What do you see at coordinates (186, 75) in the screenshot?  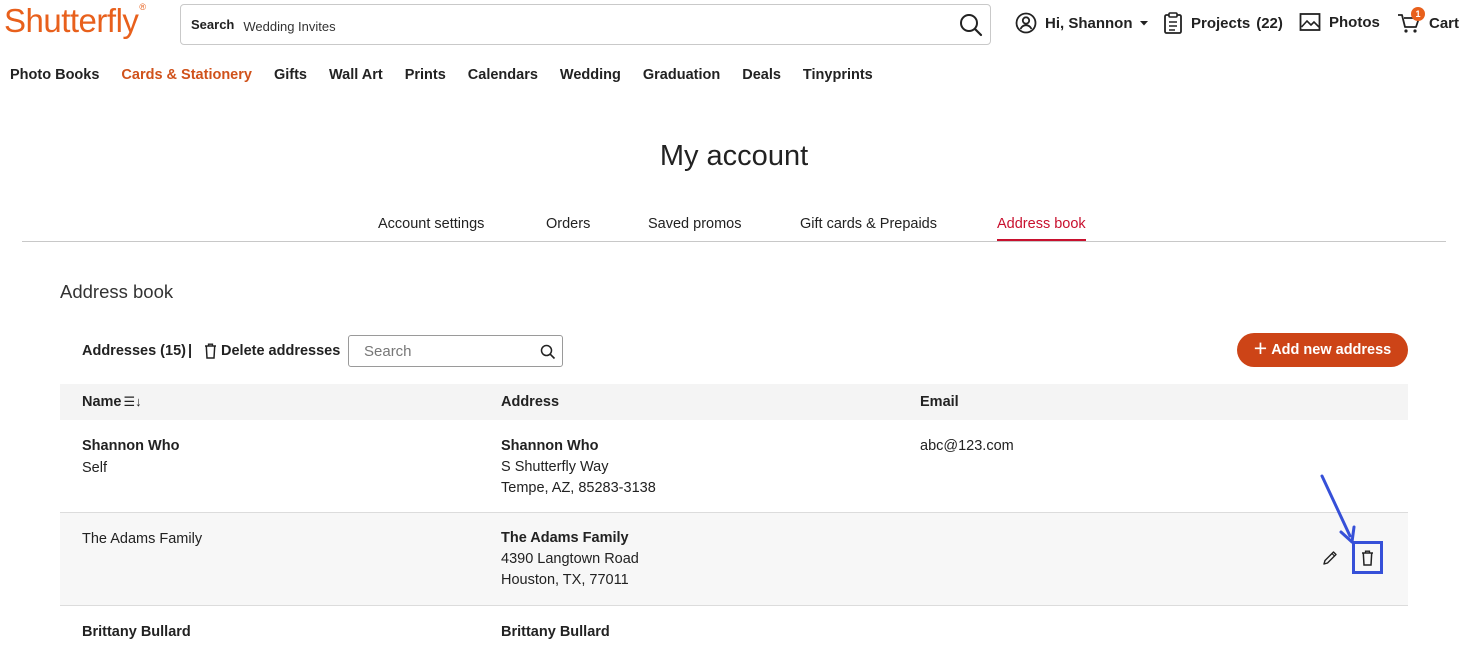 I see `nav-cards-stationery: Cards & Stationery` at bounding box center [186, 75].